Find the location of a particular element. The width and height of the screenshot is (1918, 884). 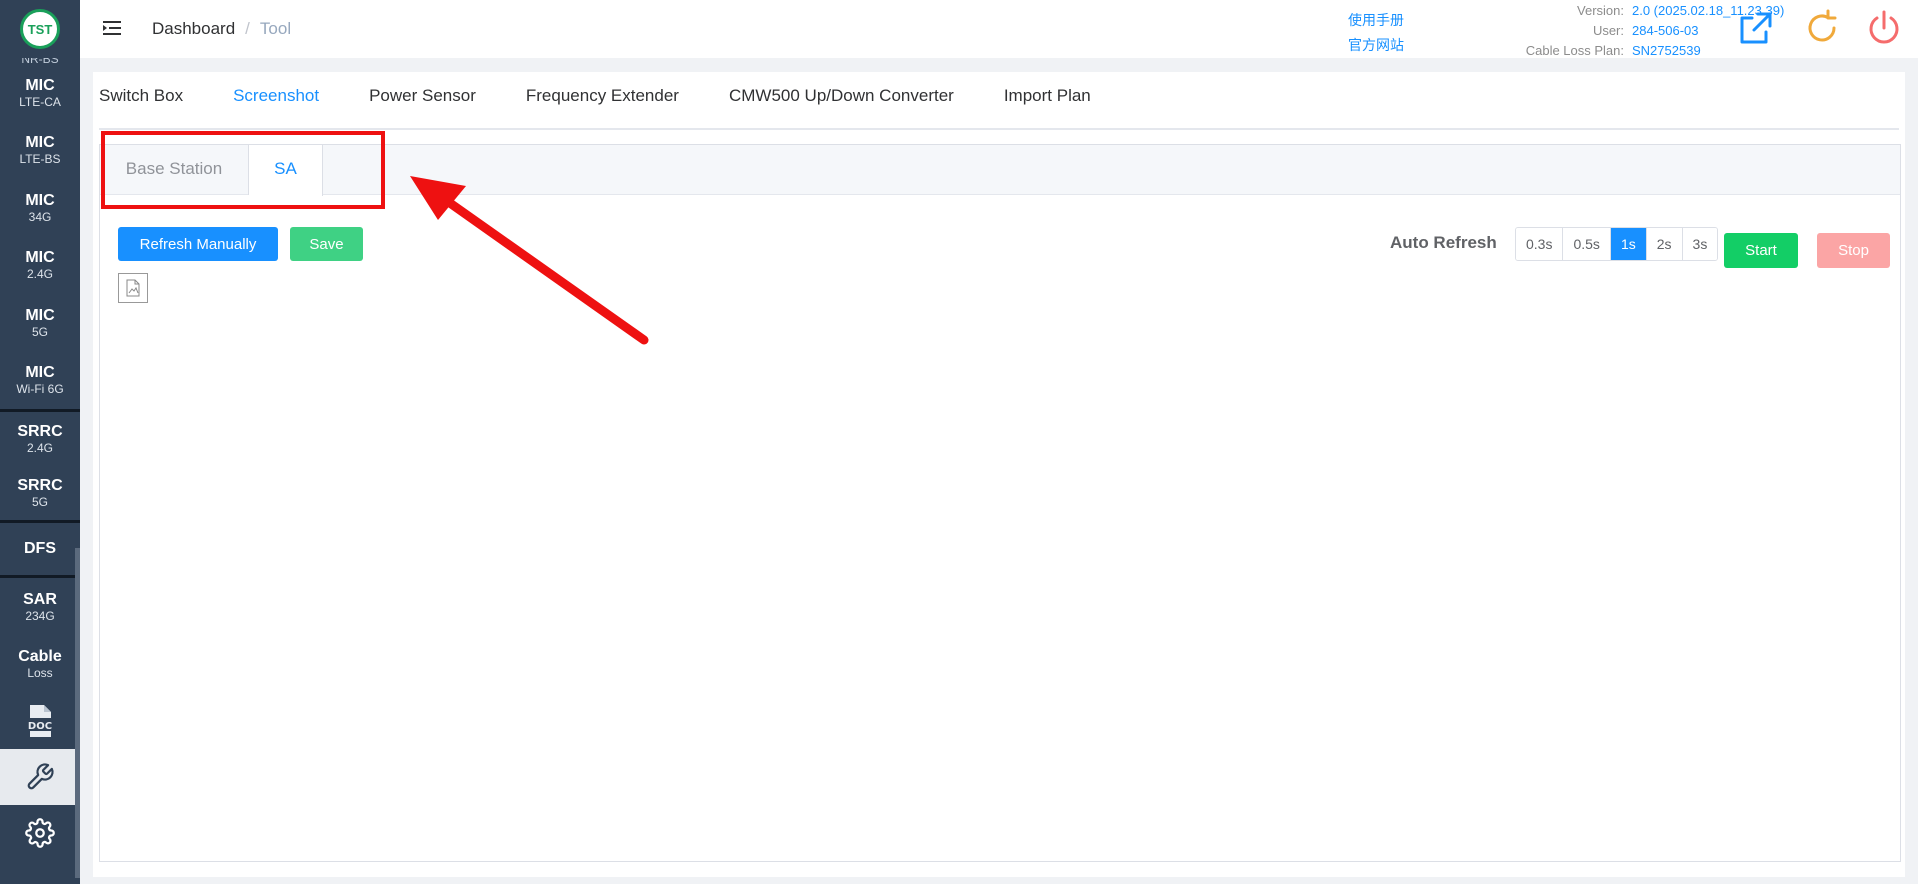

sidebar-item-srrc-5g: SRRC 5G is located at coordinates (40, 493).